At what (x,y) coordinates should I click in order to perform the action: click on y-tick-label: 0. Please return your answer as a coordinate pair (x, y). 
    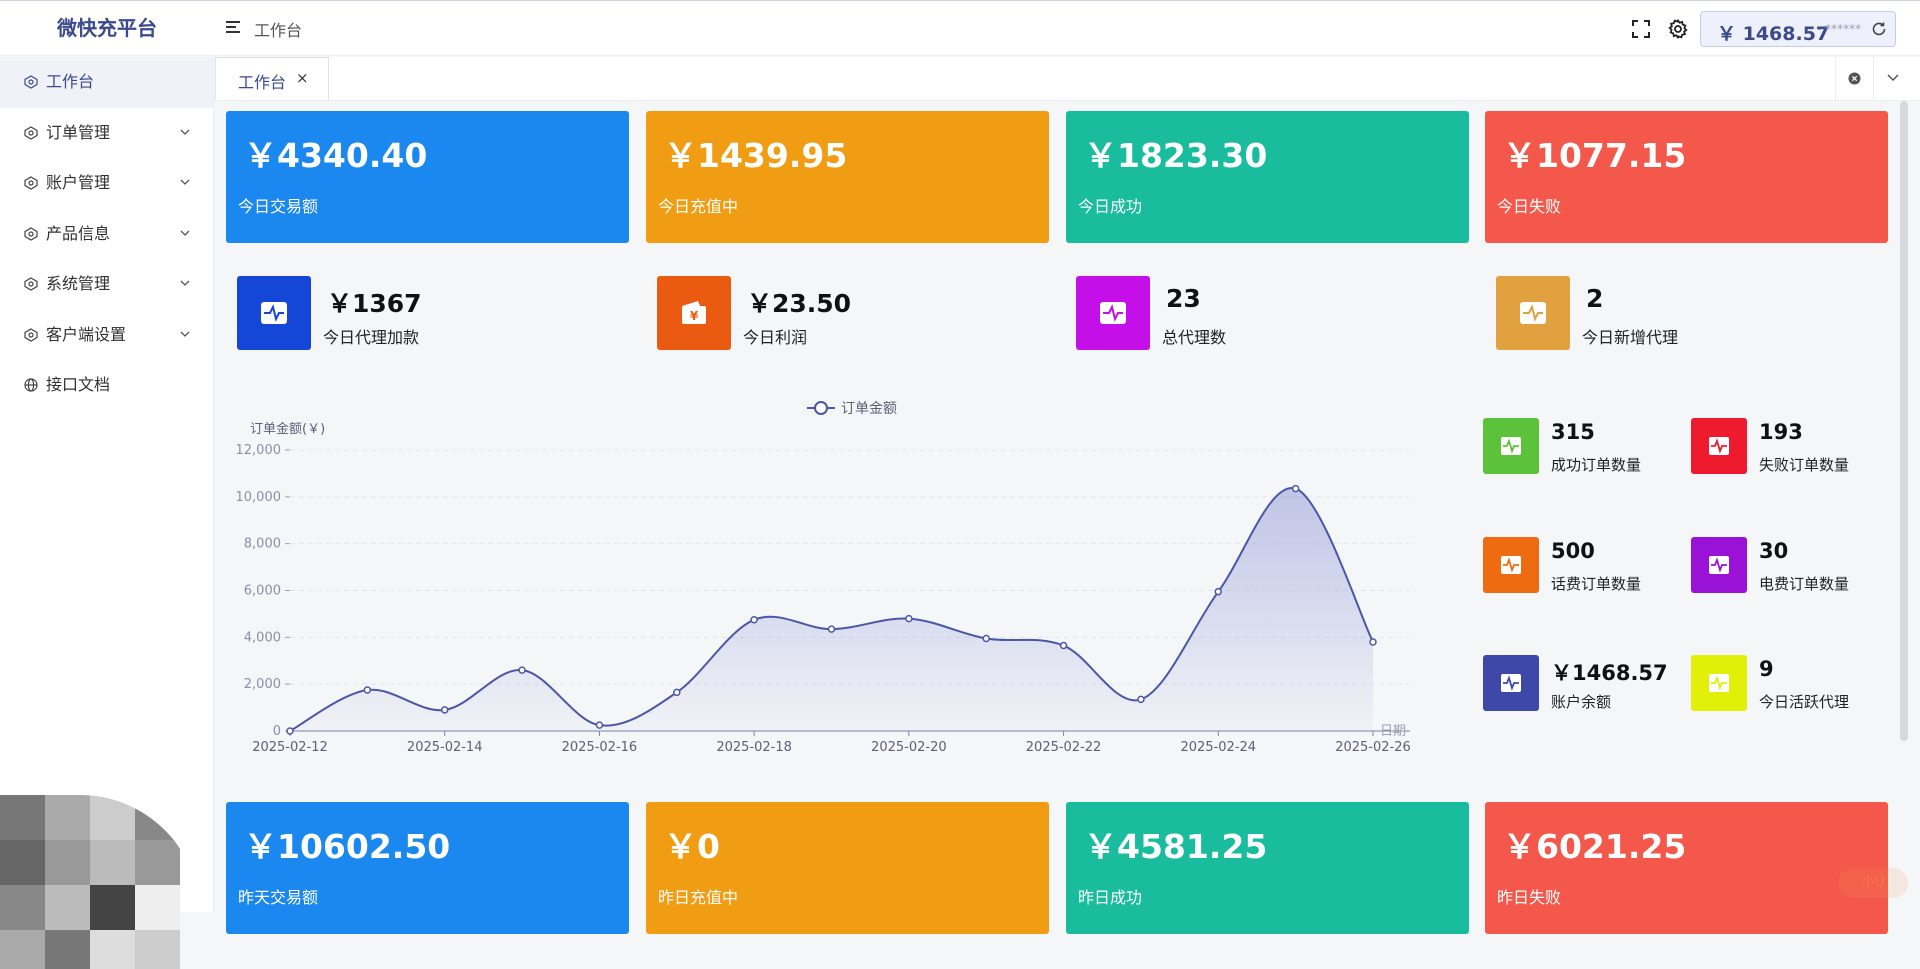
    Looking at the image, I should click on (277, 731).